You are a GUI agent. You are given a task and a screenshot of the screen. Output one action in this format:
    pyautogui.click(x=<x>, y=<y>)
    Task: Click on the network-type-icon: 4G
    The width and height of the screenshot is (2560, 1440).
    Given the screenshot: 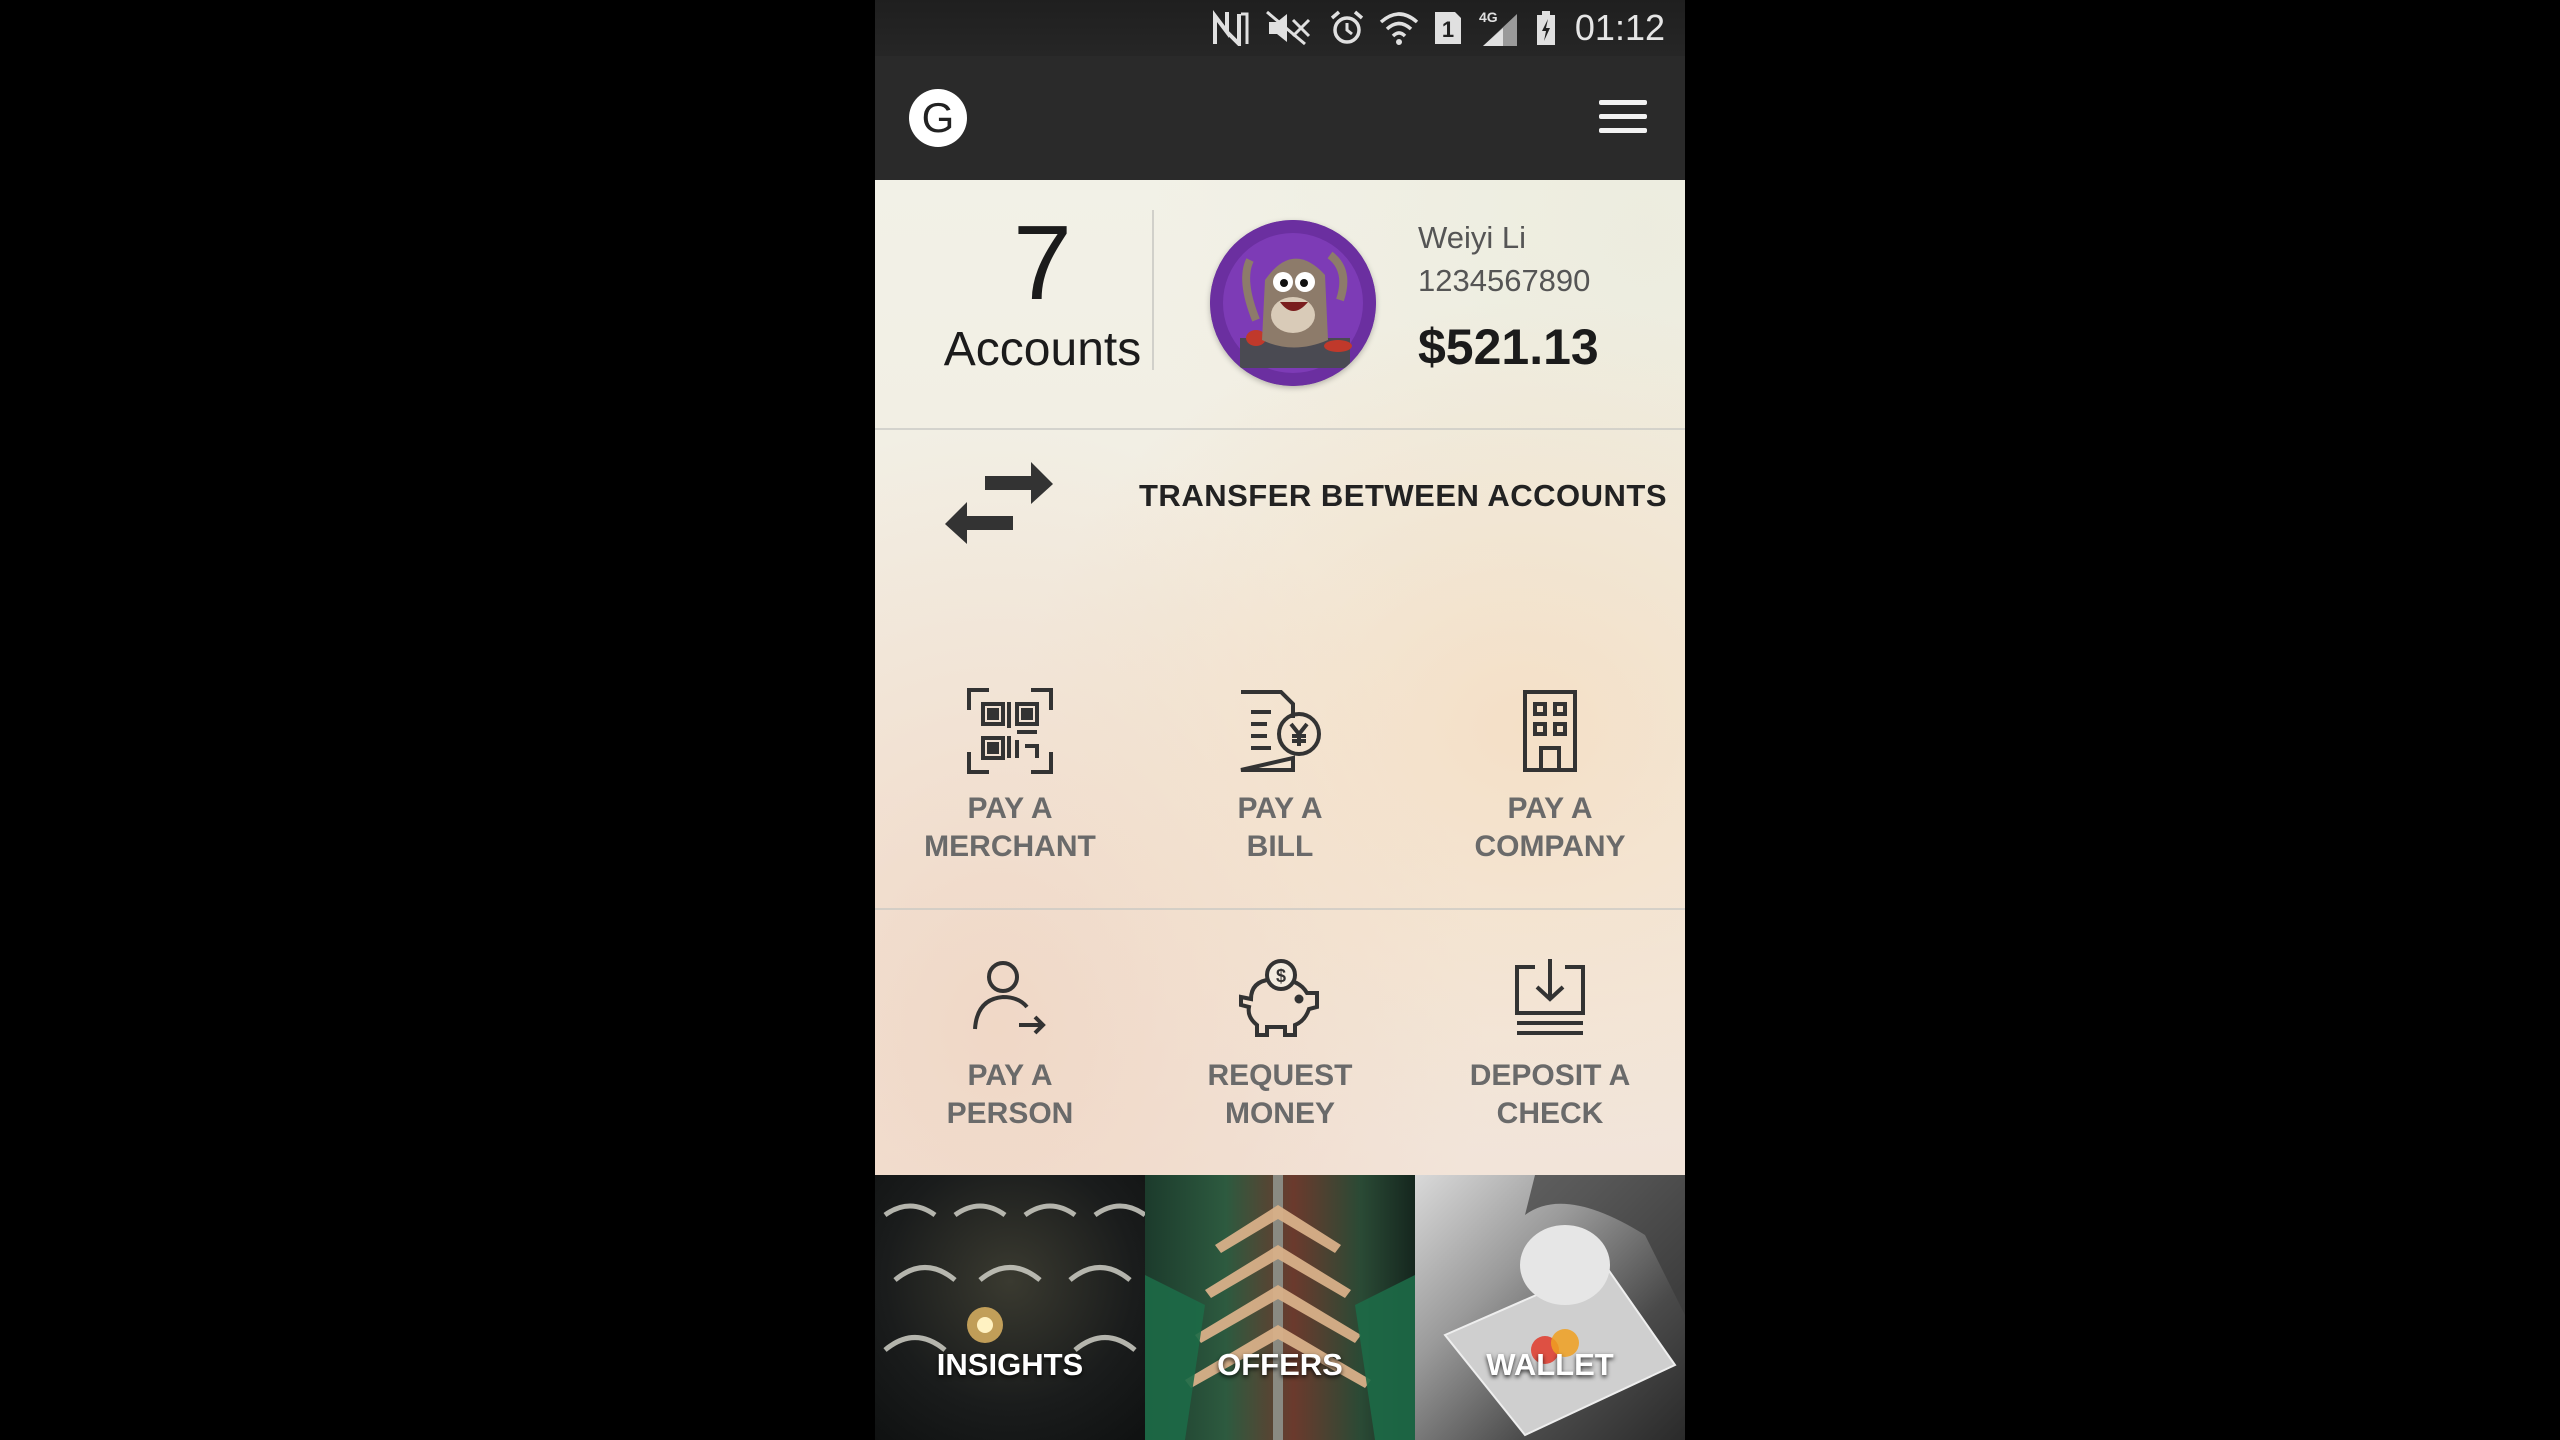 What is the action you would take?
    pyautogui.click(x=1499, y=28)
    